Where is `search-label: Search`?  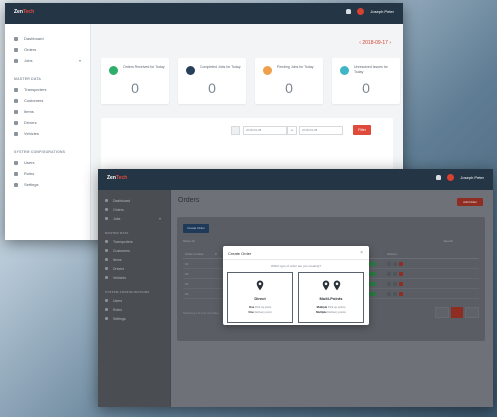 search-label: Search is located at coordinates (448, 241).